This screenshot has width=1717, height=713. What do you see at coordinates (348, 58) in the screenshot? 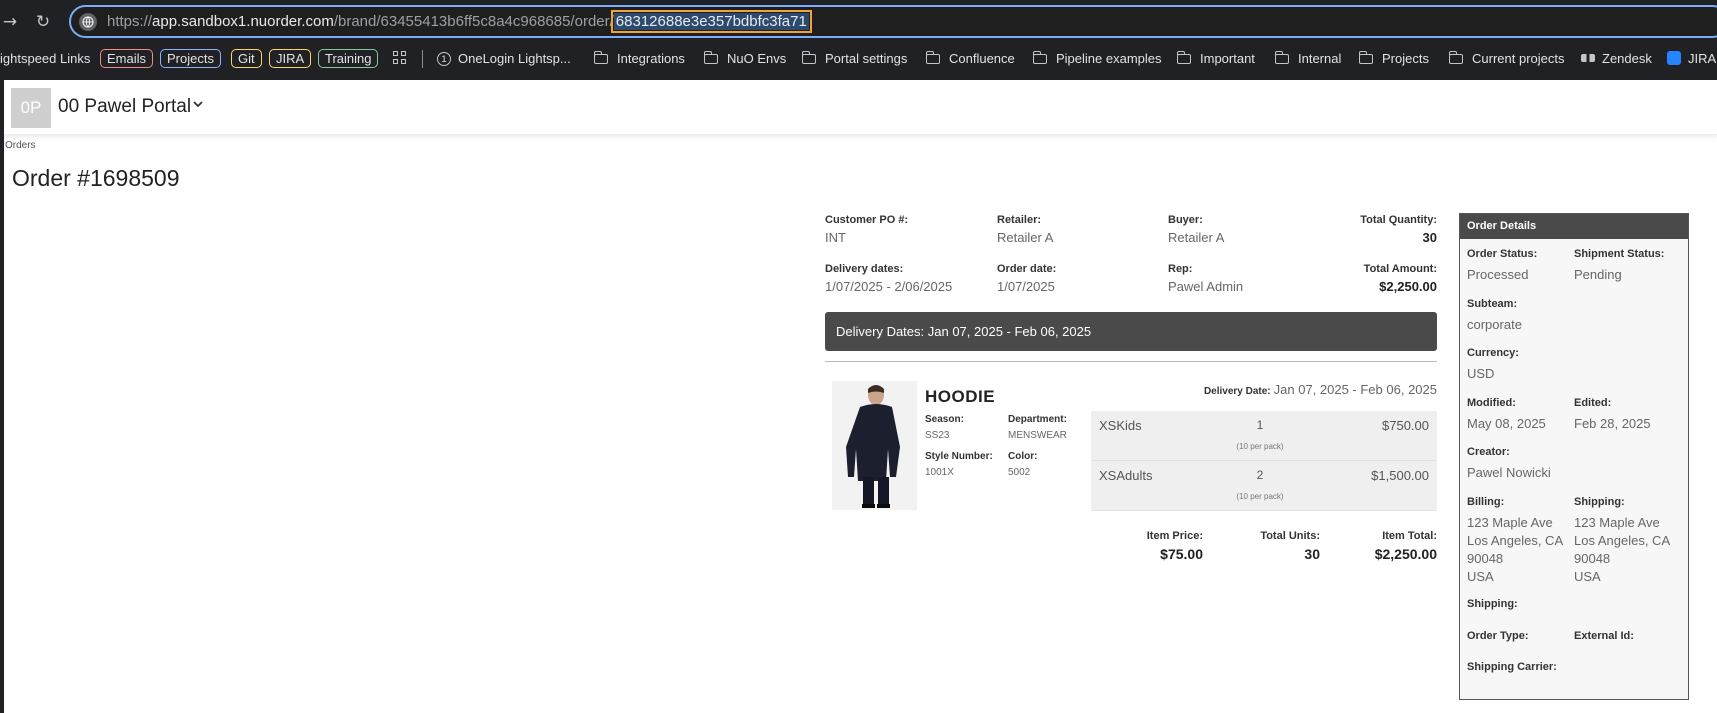
I see `bookmark-training: Training` at bounding box center [348, 58].